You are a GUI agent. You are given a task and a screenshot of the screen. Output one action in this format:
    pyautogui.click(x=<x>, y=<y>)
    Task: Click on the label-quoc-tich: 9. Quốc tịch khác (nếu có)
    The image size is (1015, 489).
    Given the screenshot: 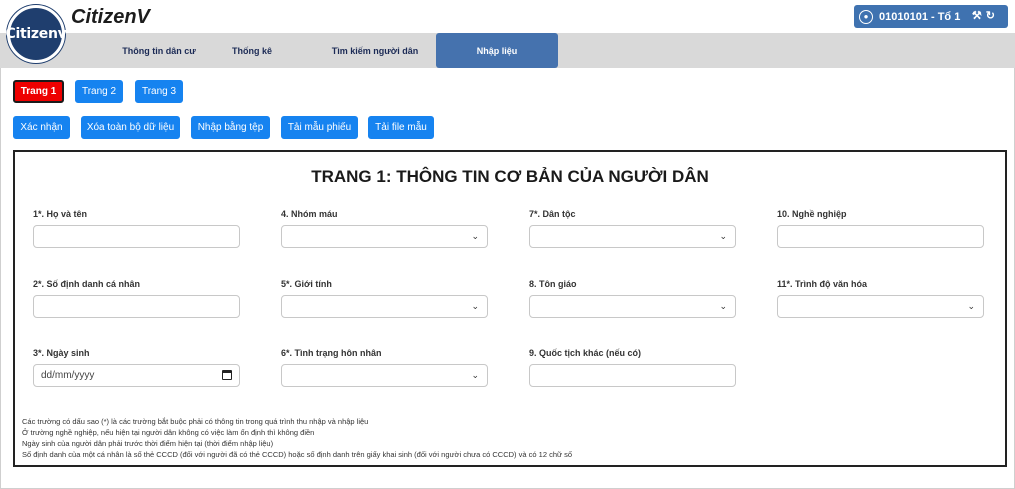 What is the action you would take?
    pyautogui.click(x=585, y=353)
    